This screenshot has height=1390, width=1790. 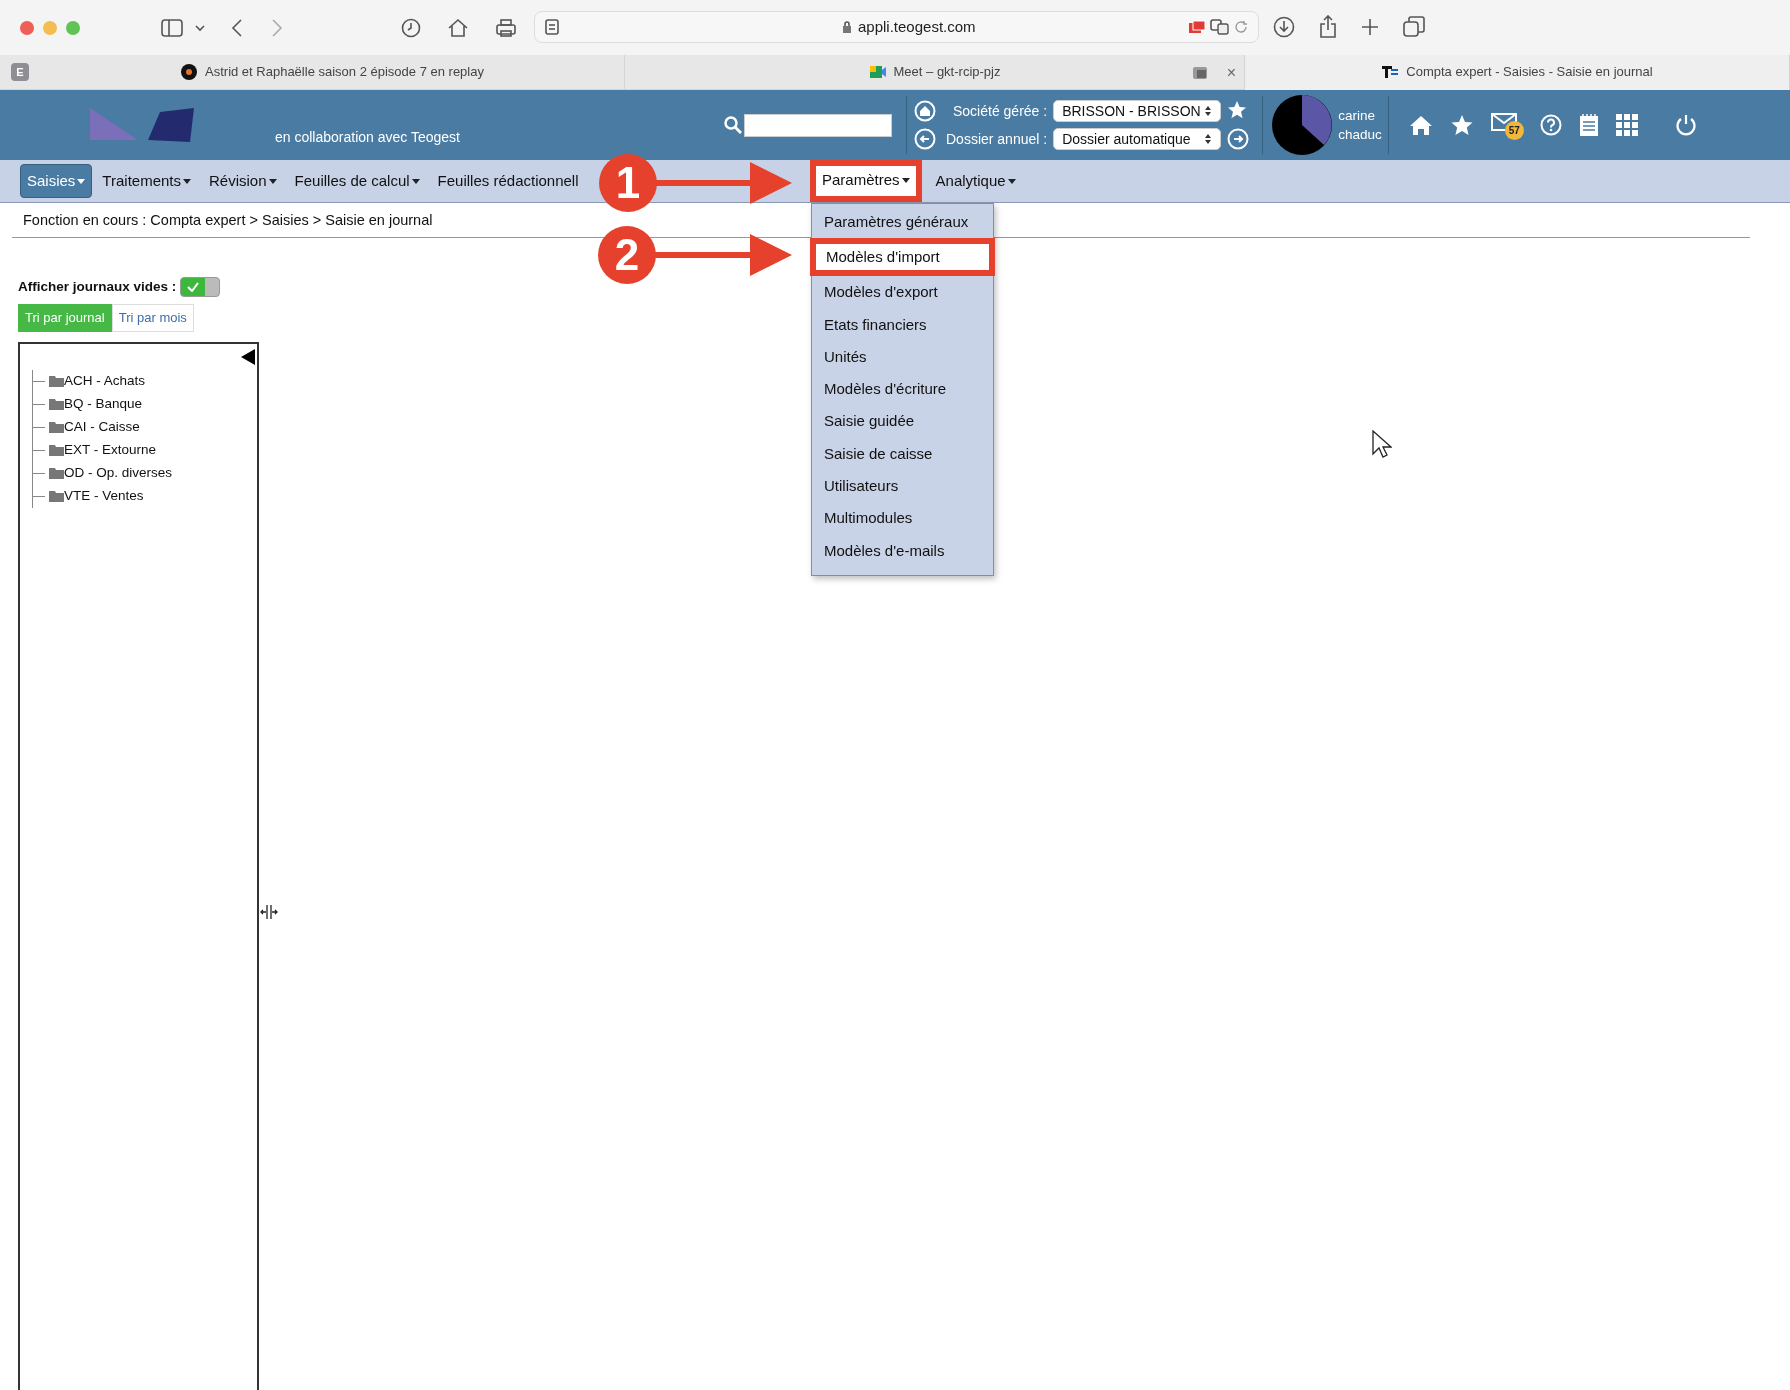 I want to click on field-label: Société gérée :, so click(x=1000, y=111).